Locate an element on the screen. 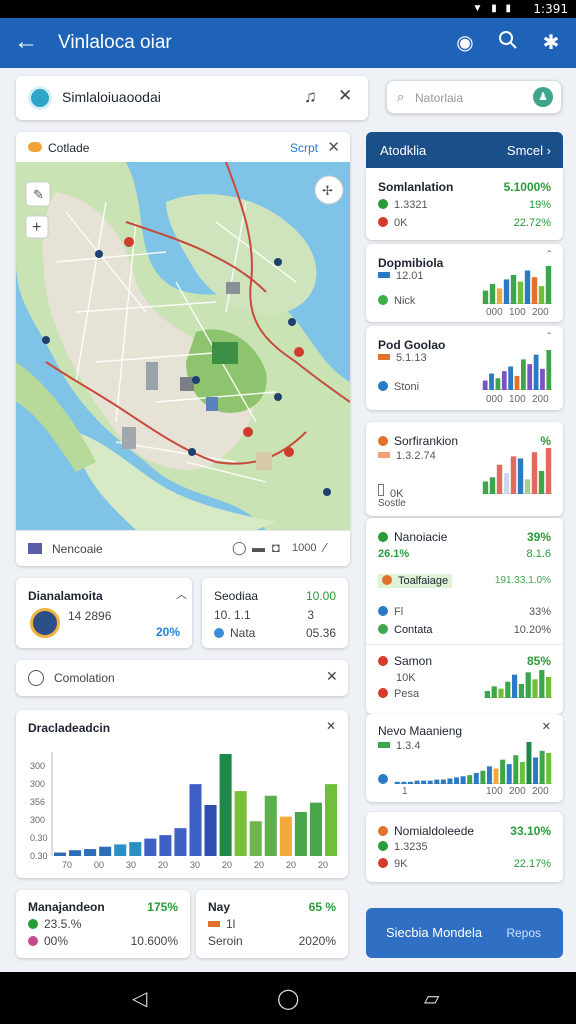 Image resolution: width=576 pixels, height=1024 pixels. notification-icon: ✱ is located at coordinates (551, 42).